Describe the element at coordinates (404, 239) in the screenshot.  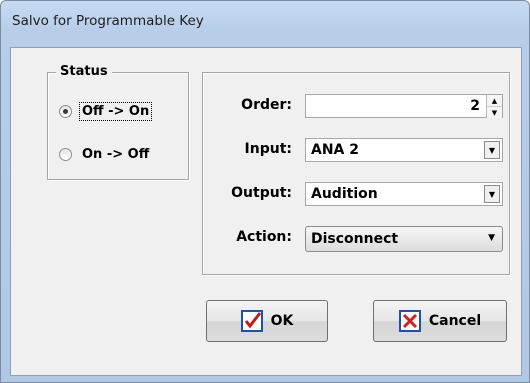
I see `action-dropdown: Disconnect ▼` at that location.